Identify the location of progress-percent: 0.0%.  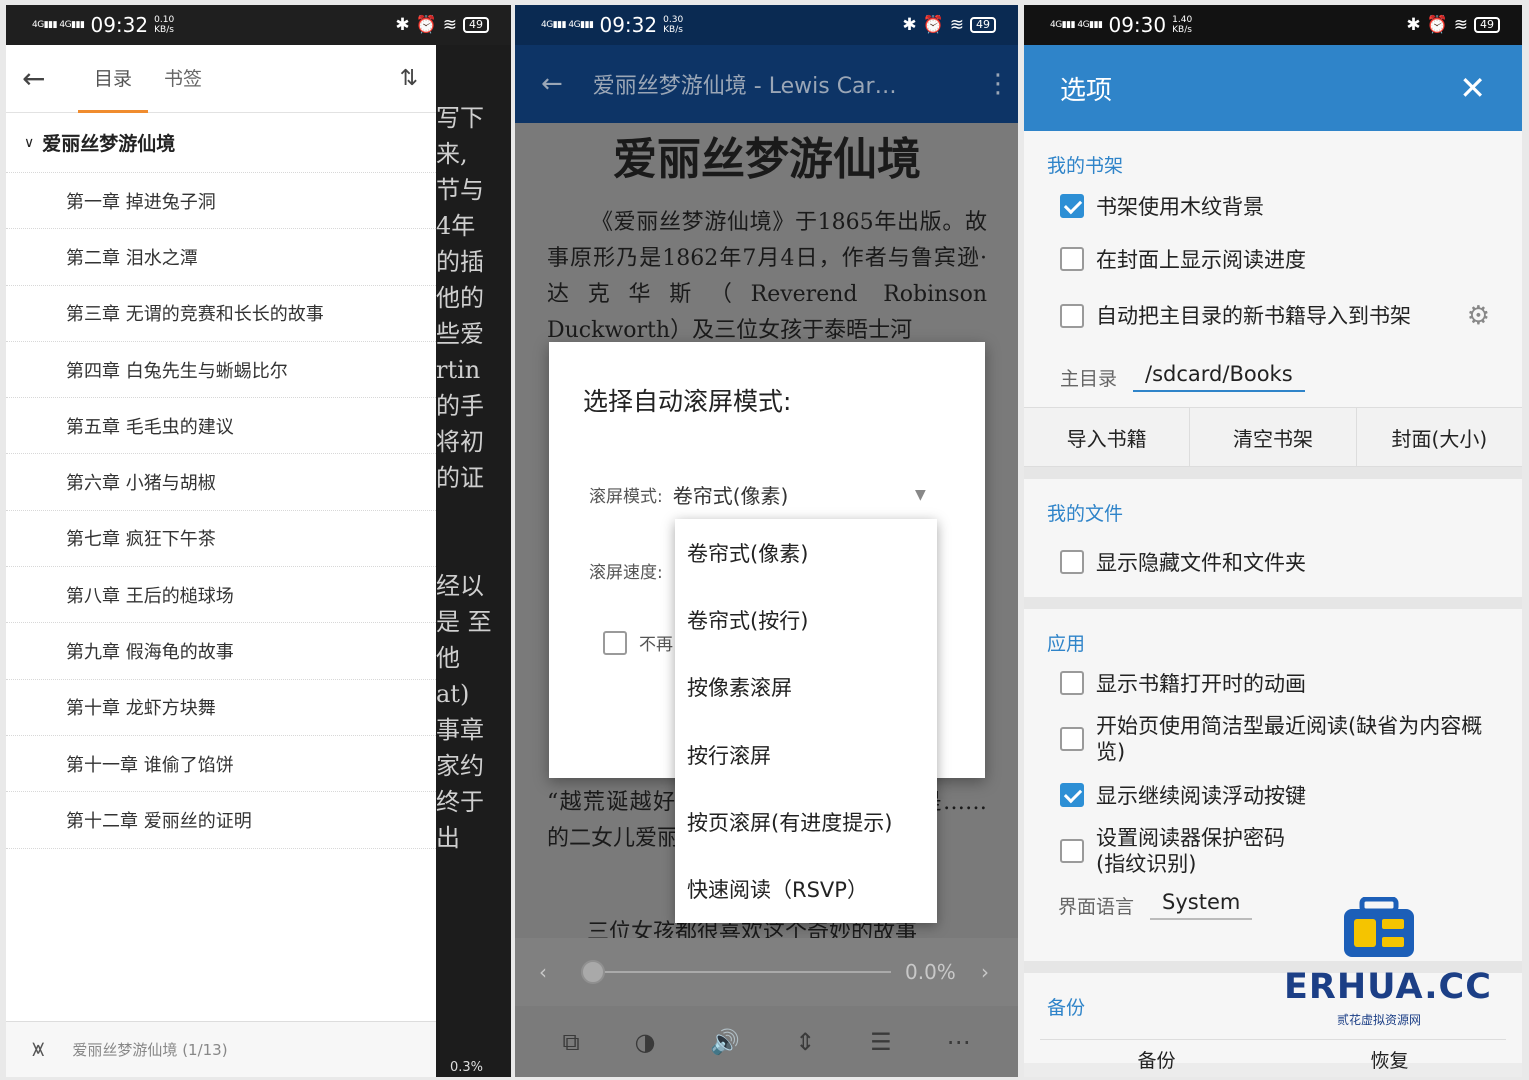
(930, 972).